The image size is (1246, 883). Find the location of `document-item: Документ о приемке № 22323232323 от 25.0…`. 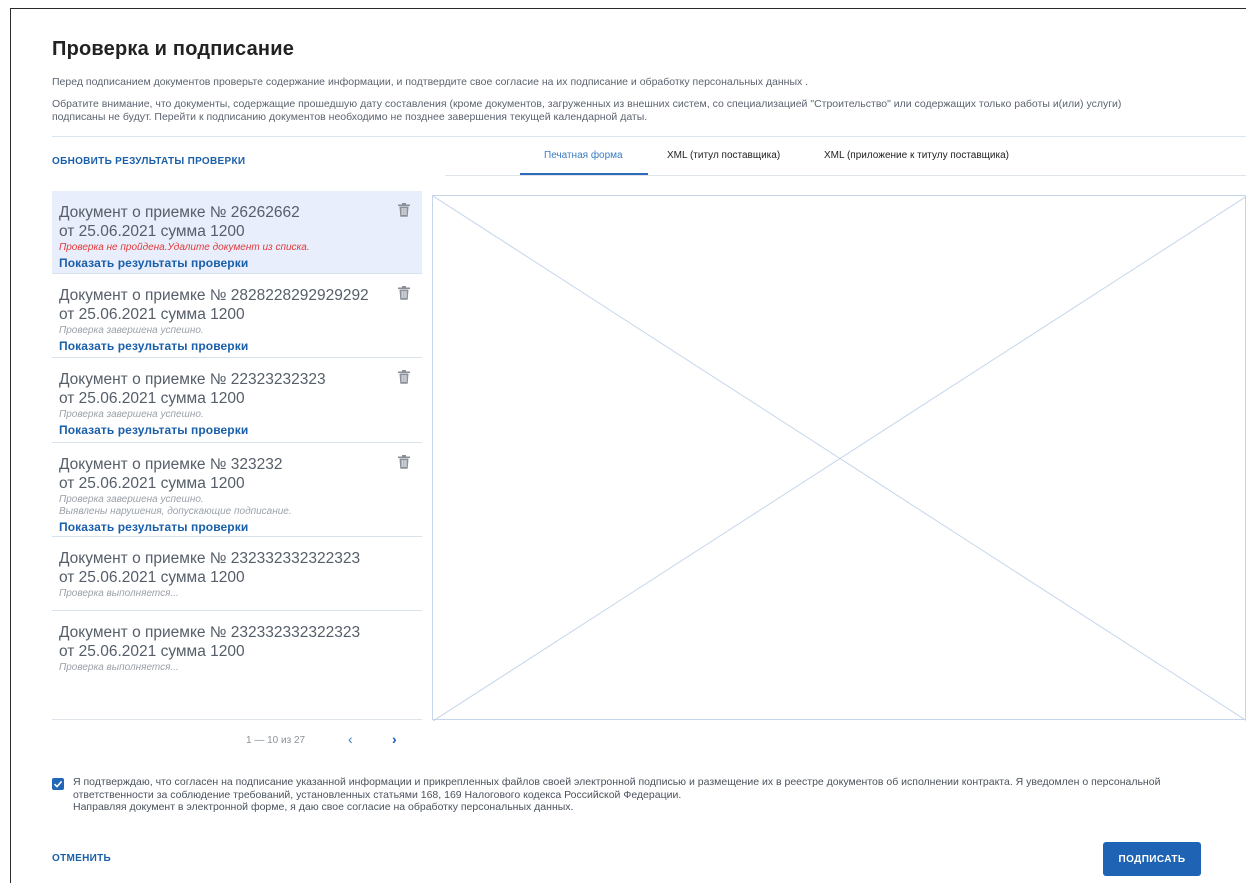

document-item: Документ о приемке № 22323232323 от 25.0… is located at coordinates (237, 400).